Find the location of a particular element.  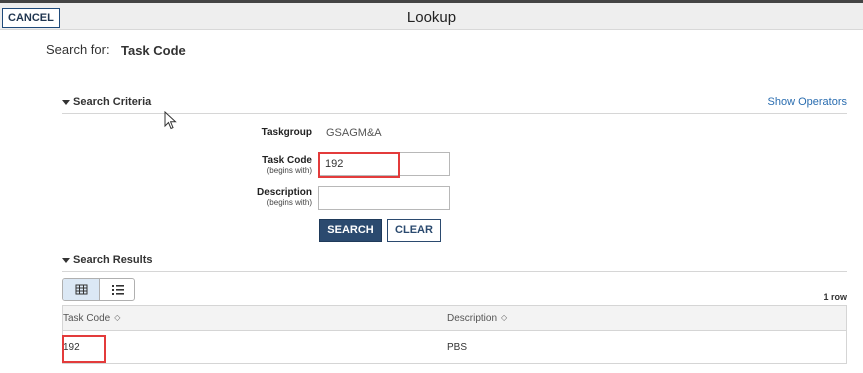

view-toggle is located at coordinates (98, 289).